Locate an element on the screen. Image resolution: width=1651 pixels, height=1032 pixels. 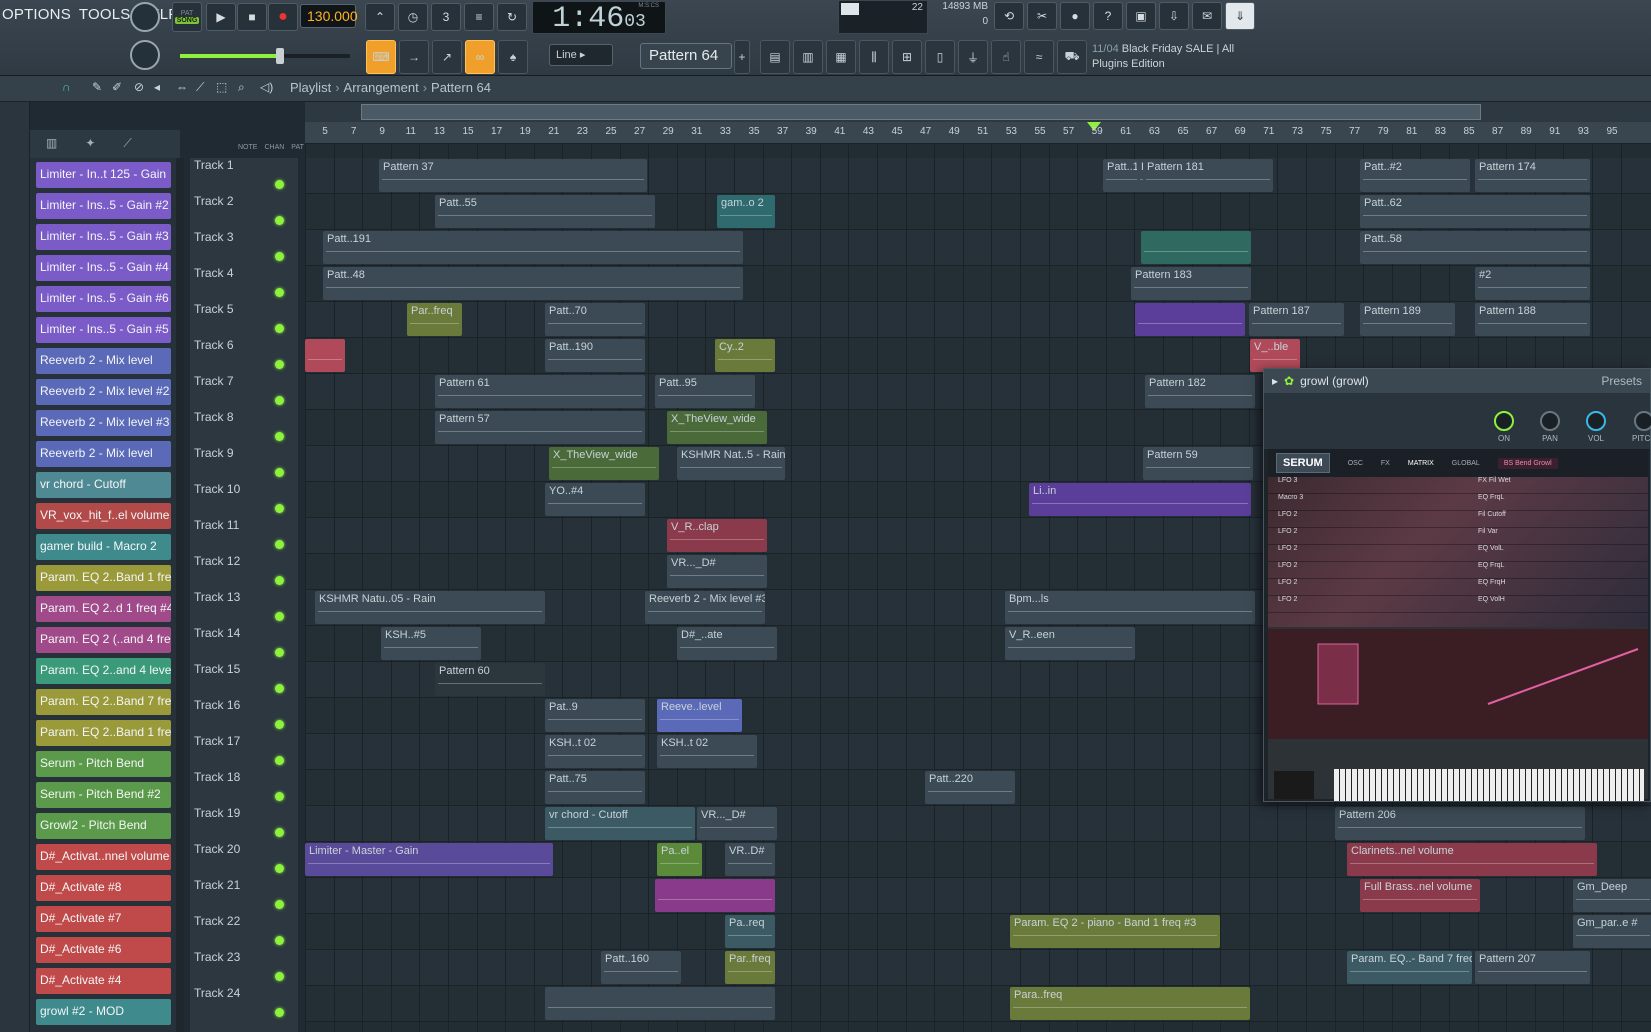
track-header: Track 10 is located at coordinates (244, 500).